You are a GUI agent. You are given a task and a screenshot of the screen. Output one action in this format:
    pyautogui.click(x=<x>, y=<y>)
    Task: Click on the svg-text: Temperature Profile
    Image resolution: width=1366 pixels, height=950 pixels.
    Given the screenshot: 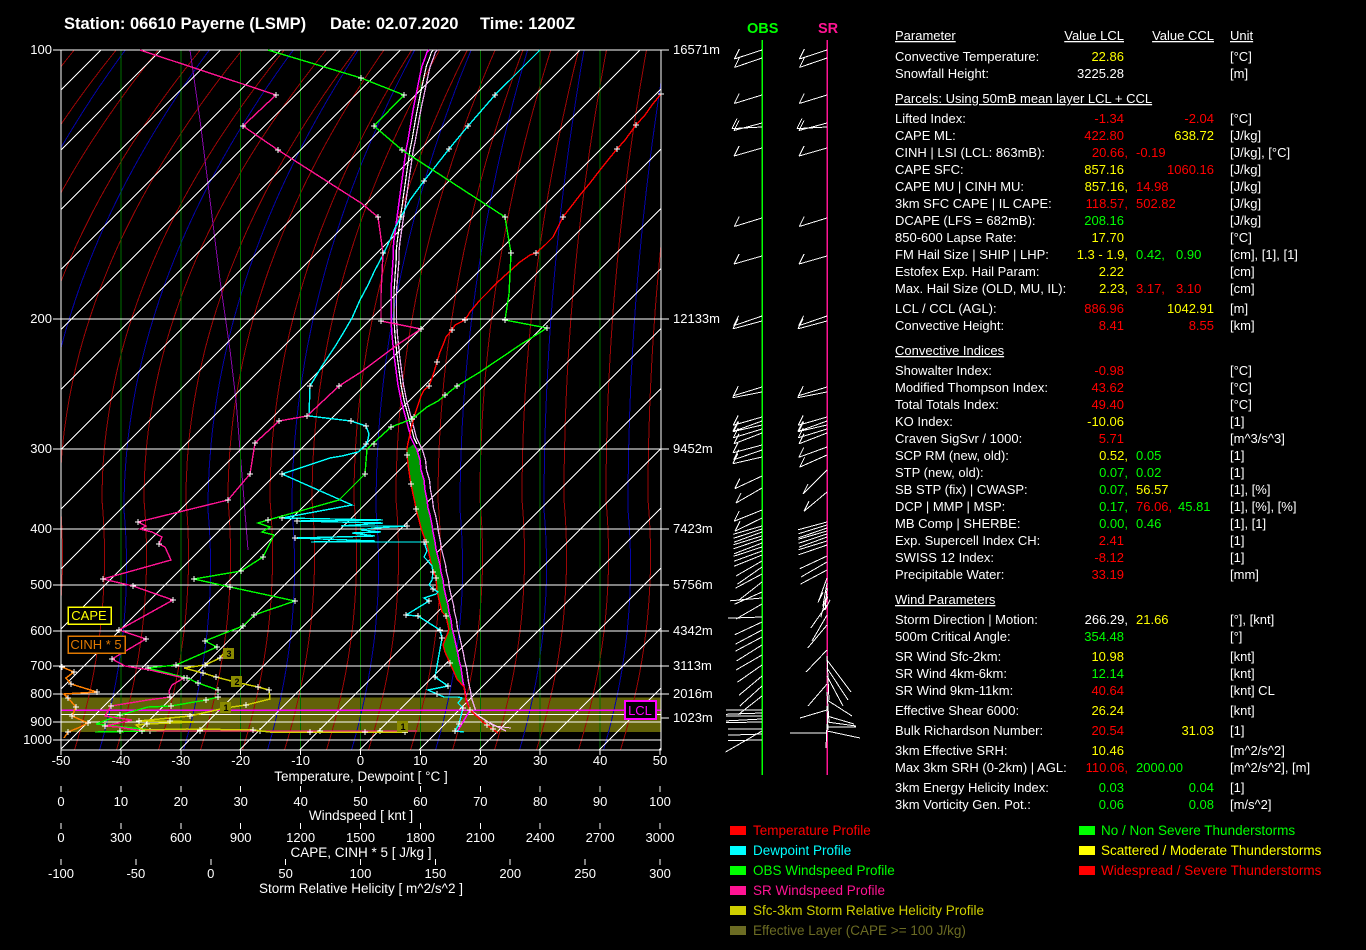 What is the action you would take?
    pyautogui.click(x=812, y=830)
    